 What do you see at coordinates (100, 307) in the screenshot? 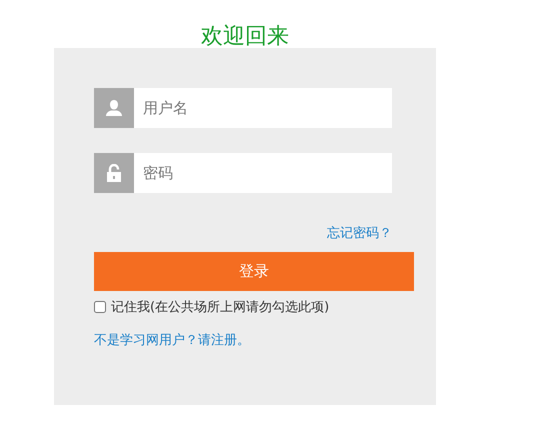
I see `remember-checkbox` at bounding box center [100, 307].